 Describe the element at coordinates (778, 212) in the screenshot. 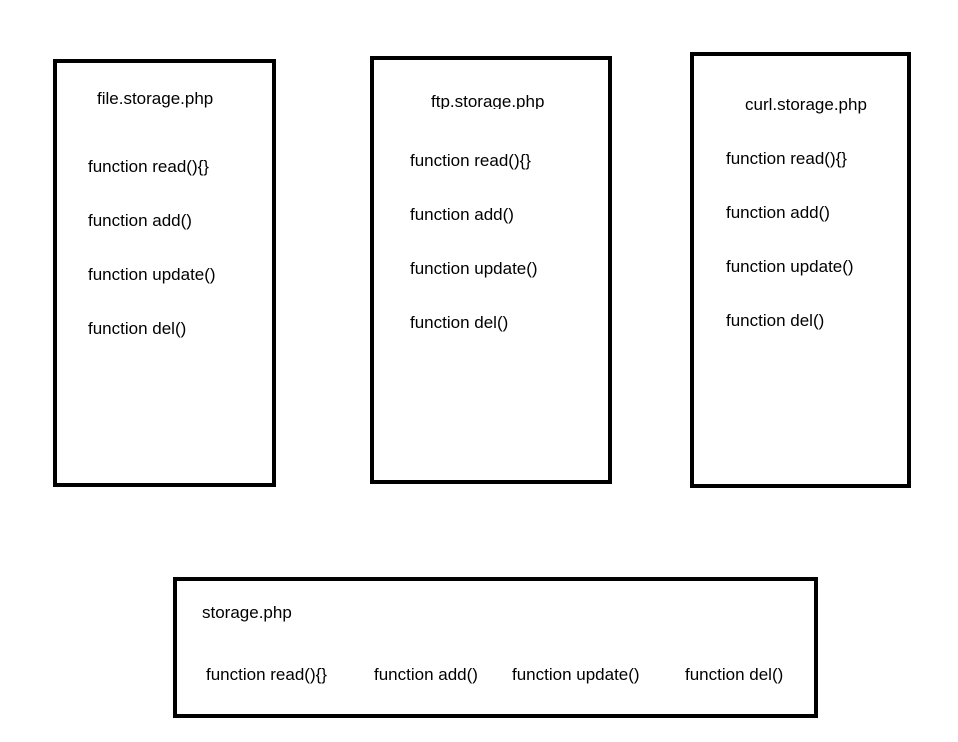

I see `curl-storage-function-add: function add()` at that location.